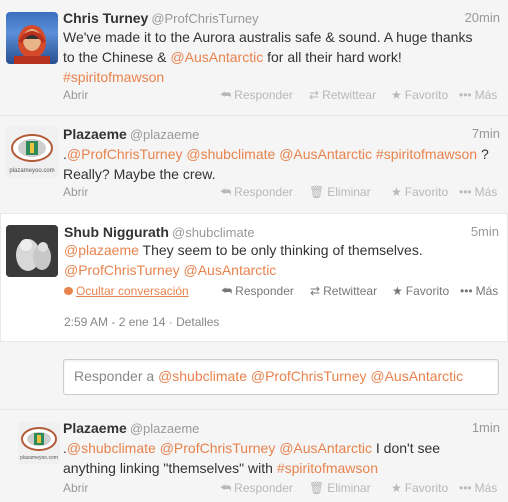 The width and height of the screenshot is (508, 502). Describe the element at coordinates (101, 250) in the screenshot. I see `mention-link: @plazaeme` at that location.